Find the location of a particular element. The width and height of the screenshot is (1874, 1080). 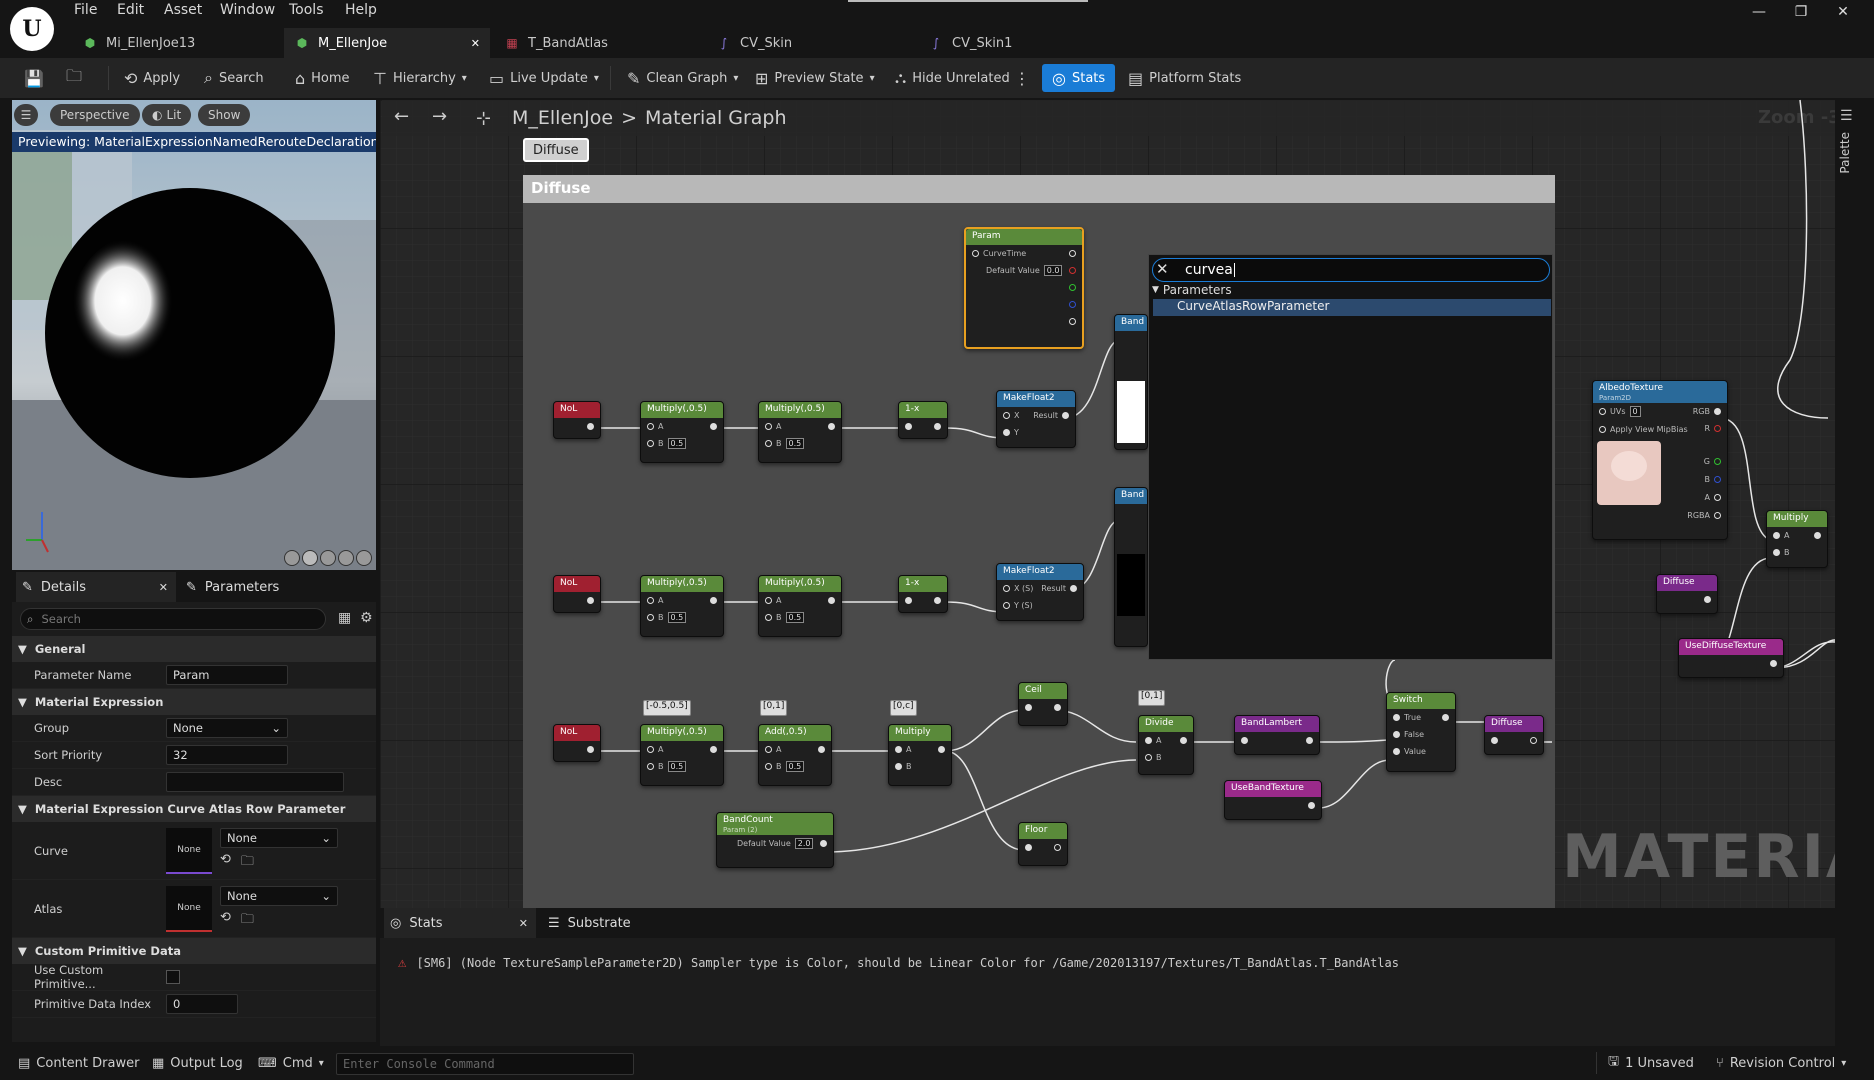

switch-node: Switch True False Value is located at coordinates (1421, 732).